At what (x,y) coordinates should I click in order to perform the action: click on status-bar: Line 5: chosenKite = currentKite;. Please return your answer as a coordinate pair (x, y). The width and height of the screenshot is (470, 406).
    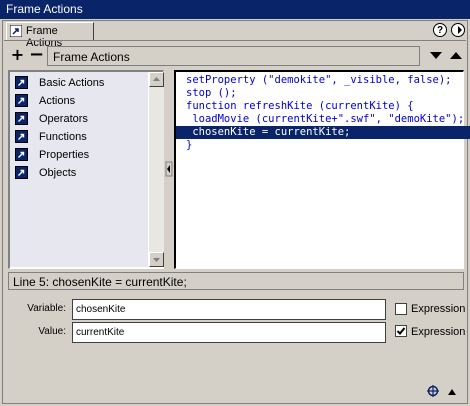
    Looking at the image, I should click on (236, 281).